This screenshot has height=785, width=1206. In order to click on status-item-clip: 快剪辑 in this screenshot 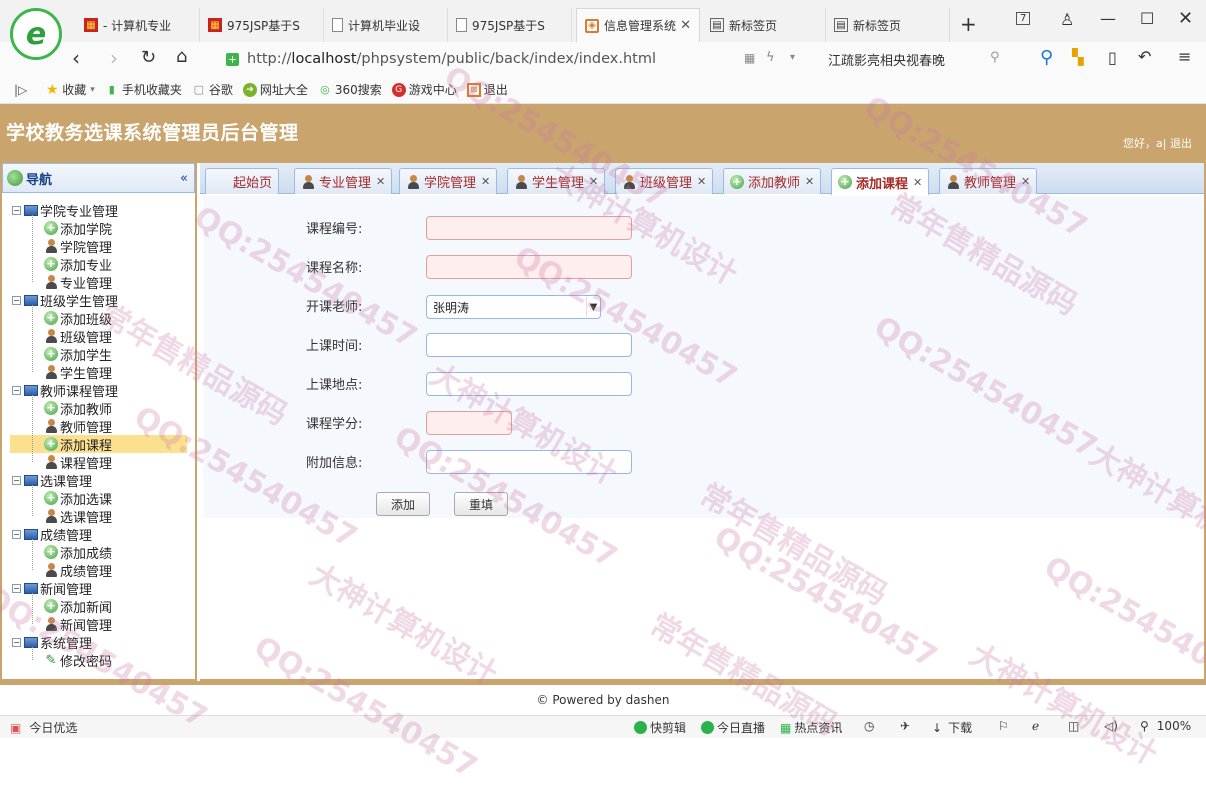, I will do `click(660, 727)`.